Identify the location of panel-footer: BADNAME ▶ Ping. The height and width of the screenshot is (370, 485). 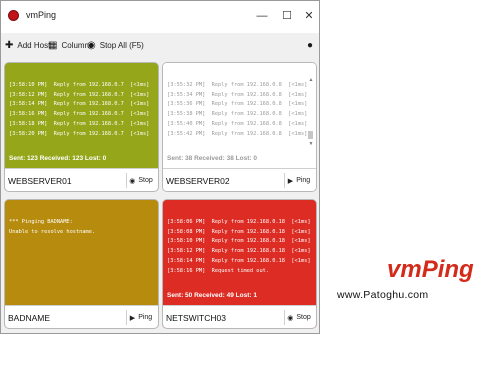
(81, 316).